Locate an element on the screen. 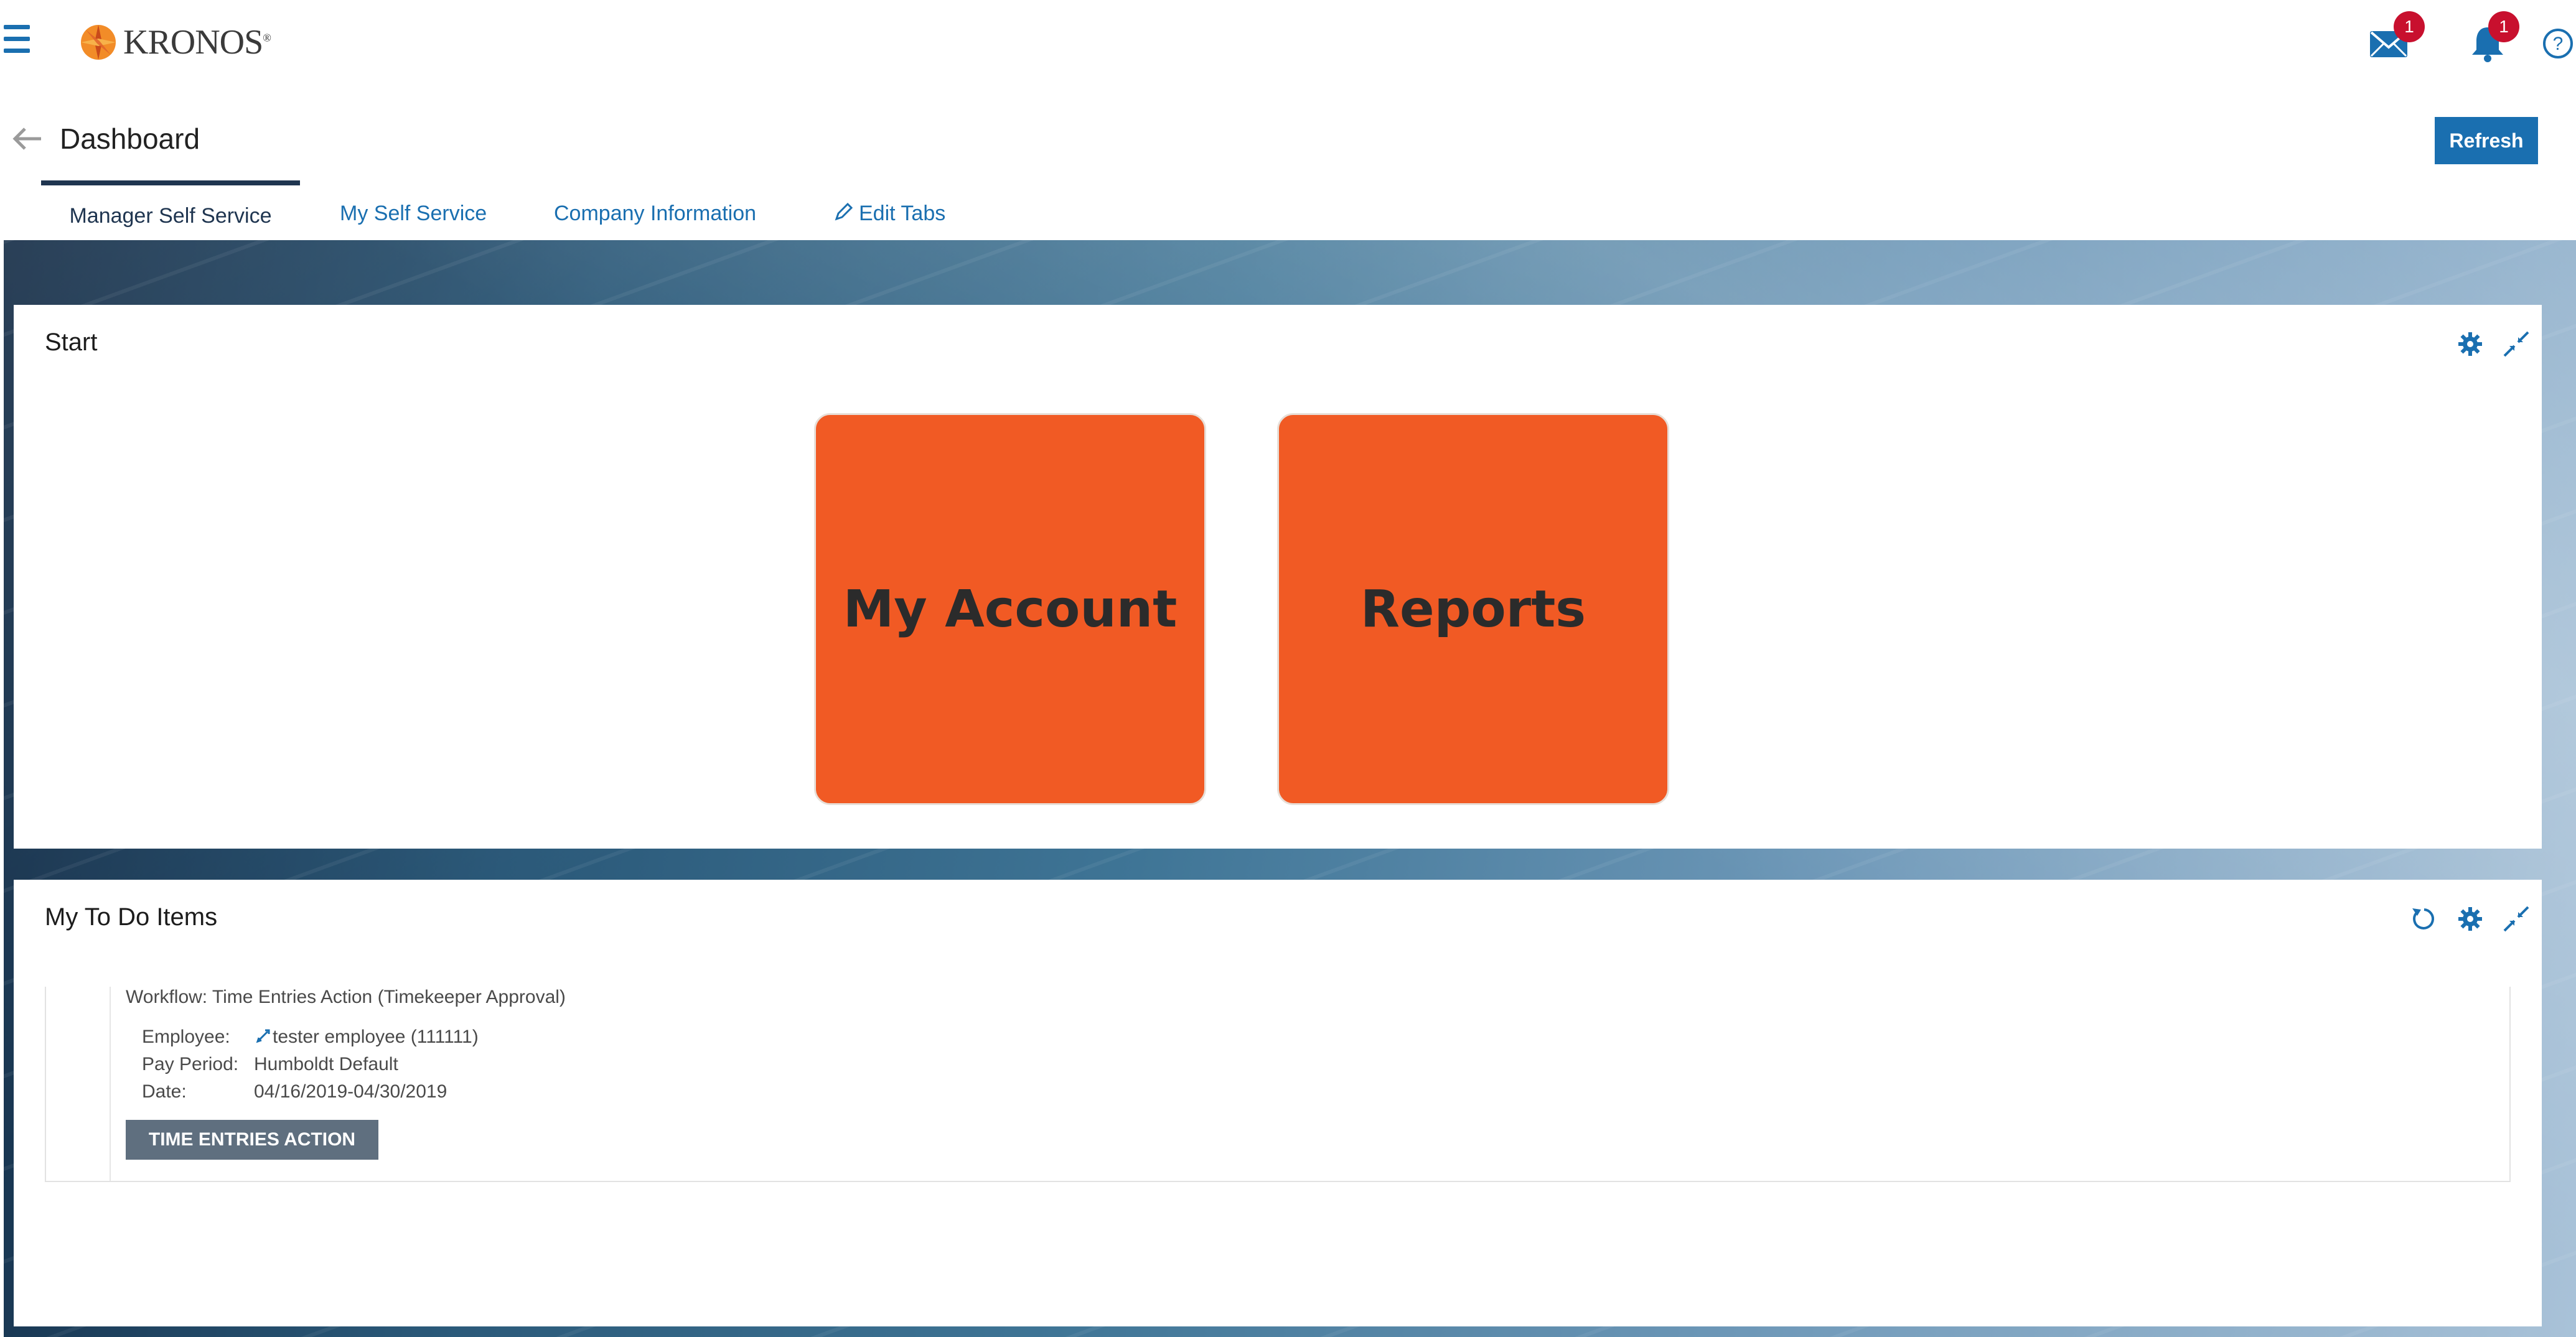 Image resolution: width=2576 pixels, height=1337 pixels. employee-value: tester employee (111111) is located at coordinates (376, 1037).